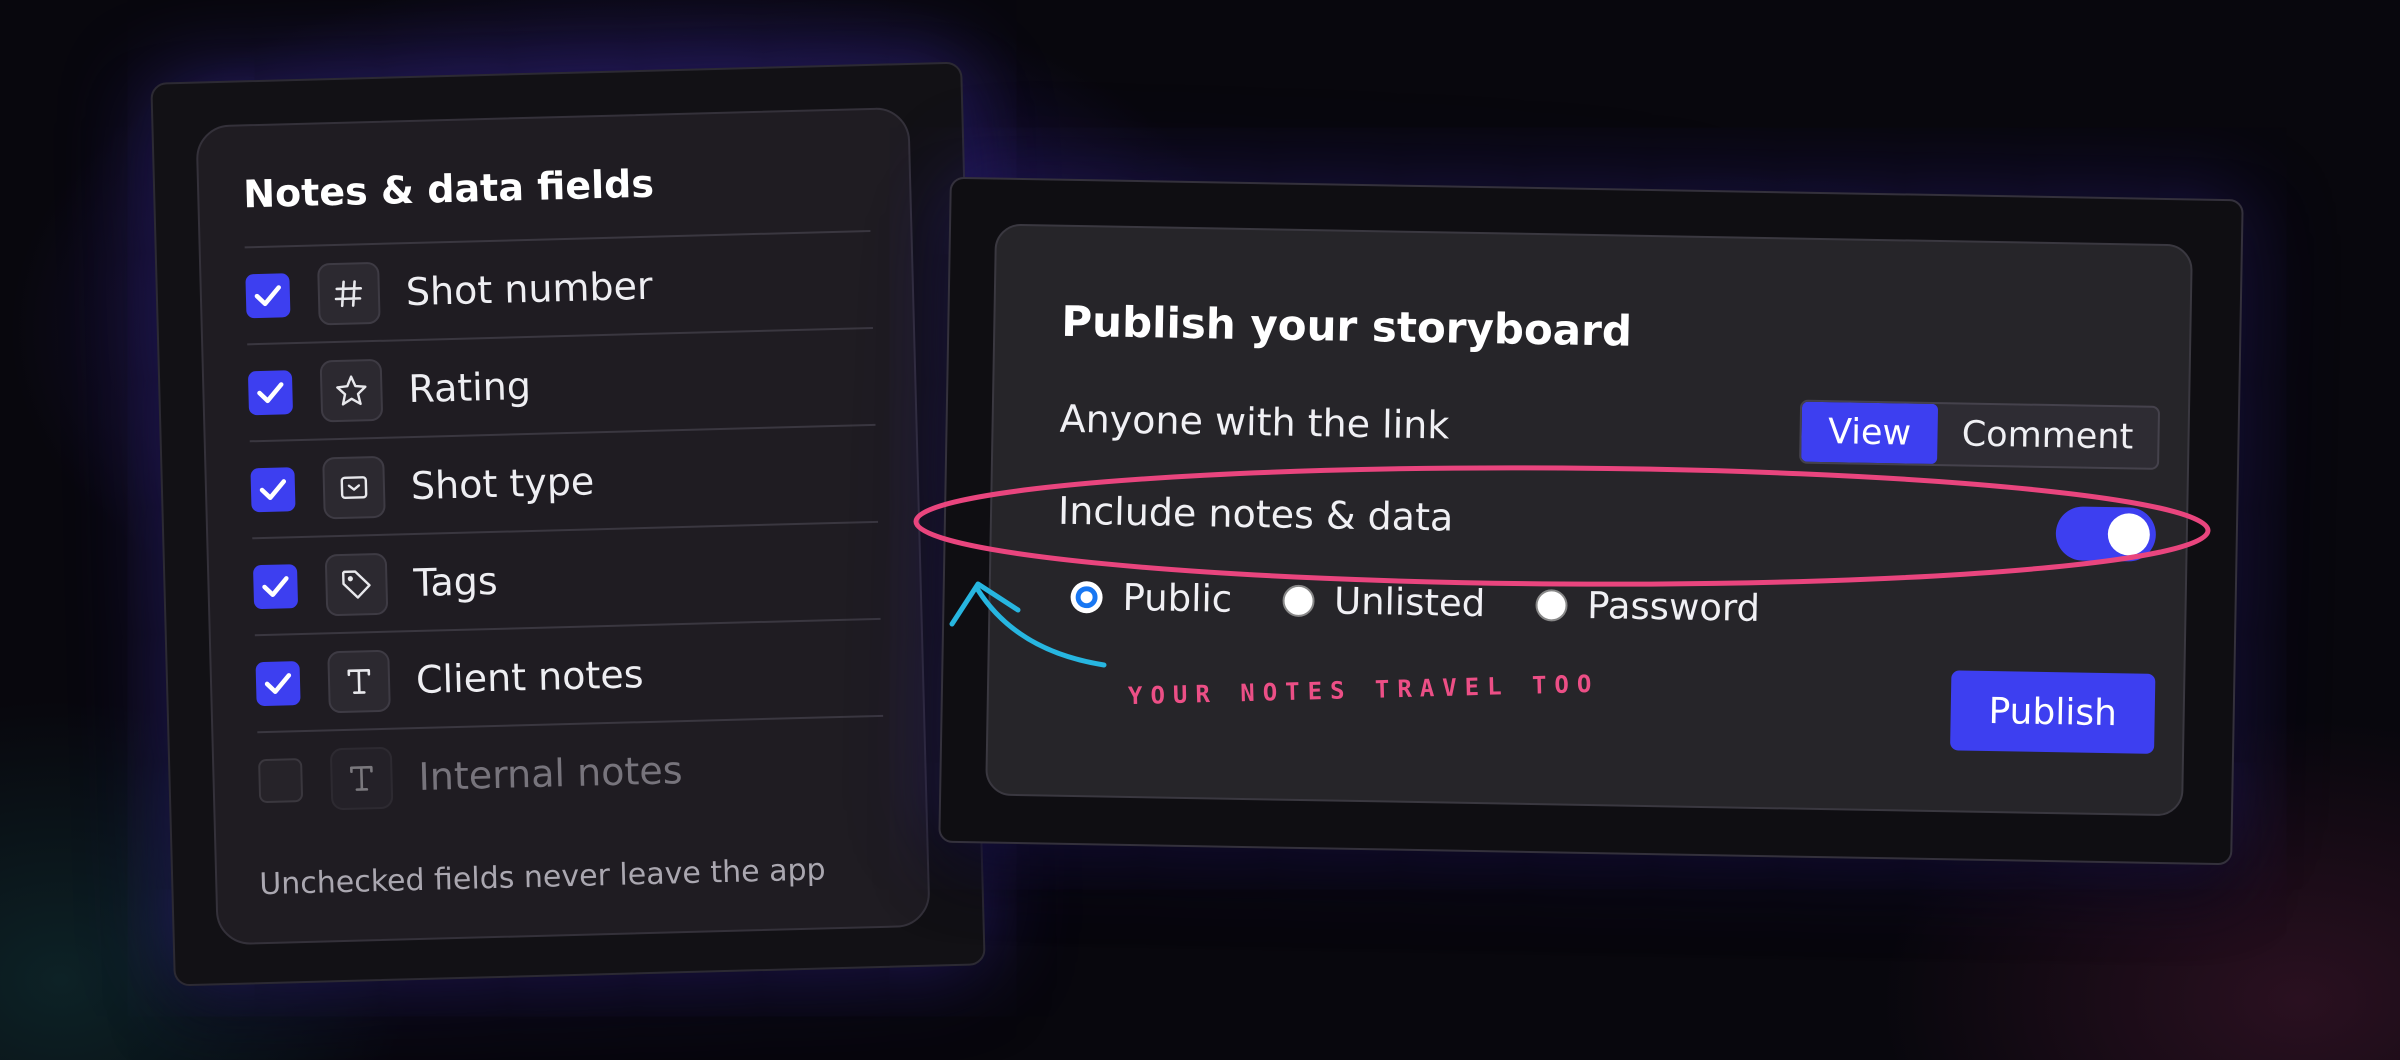  I want to click on highlight-ellipse, so click(1562, 526).